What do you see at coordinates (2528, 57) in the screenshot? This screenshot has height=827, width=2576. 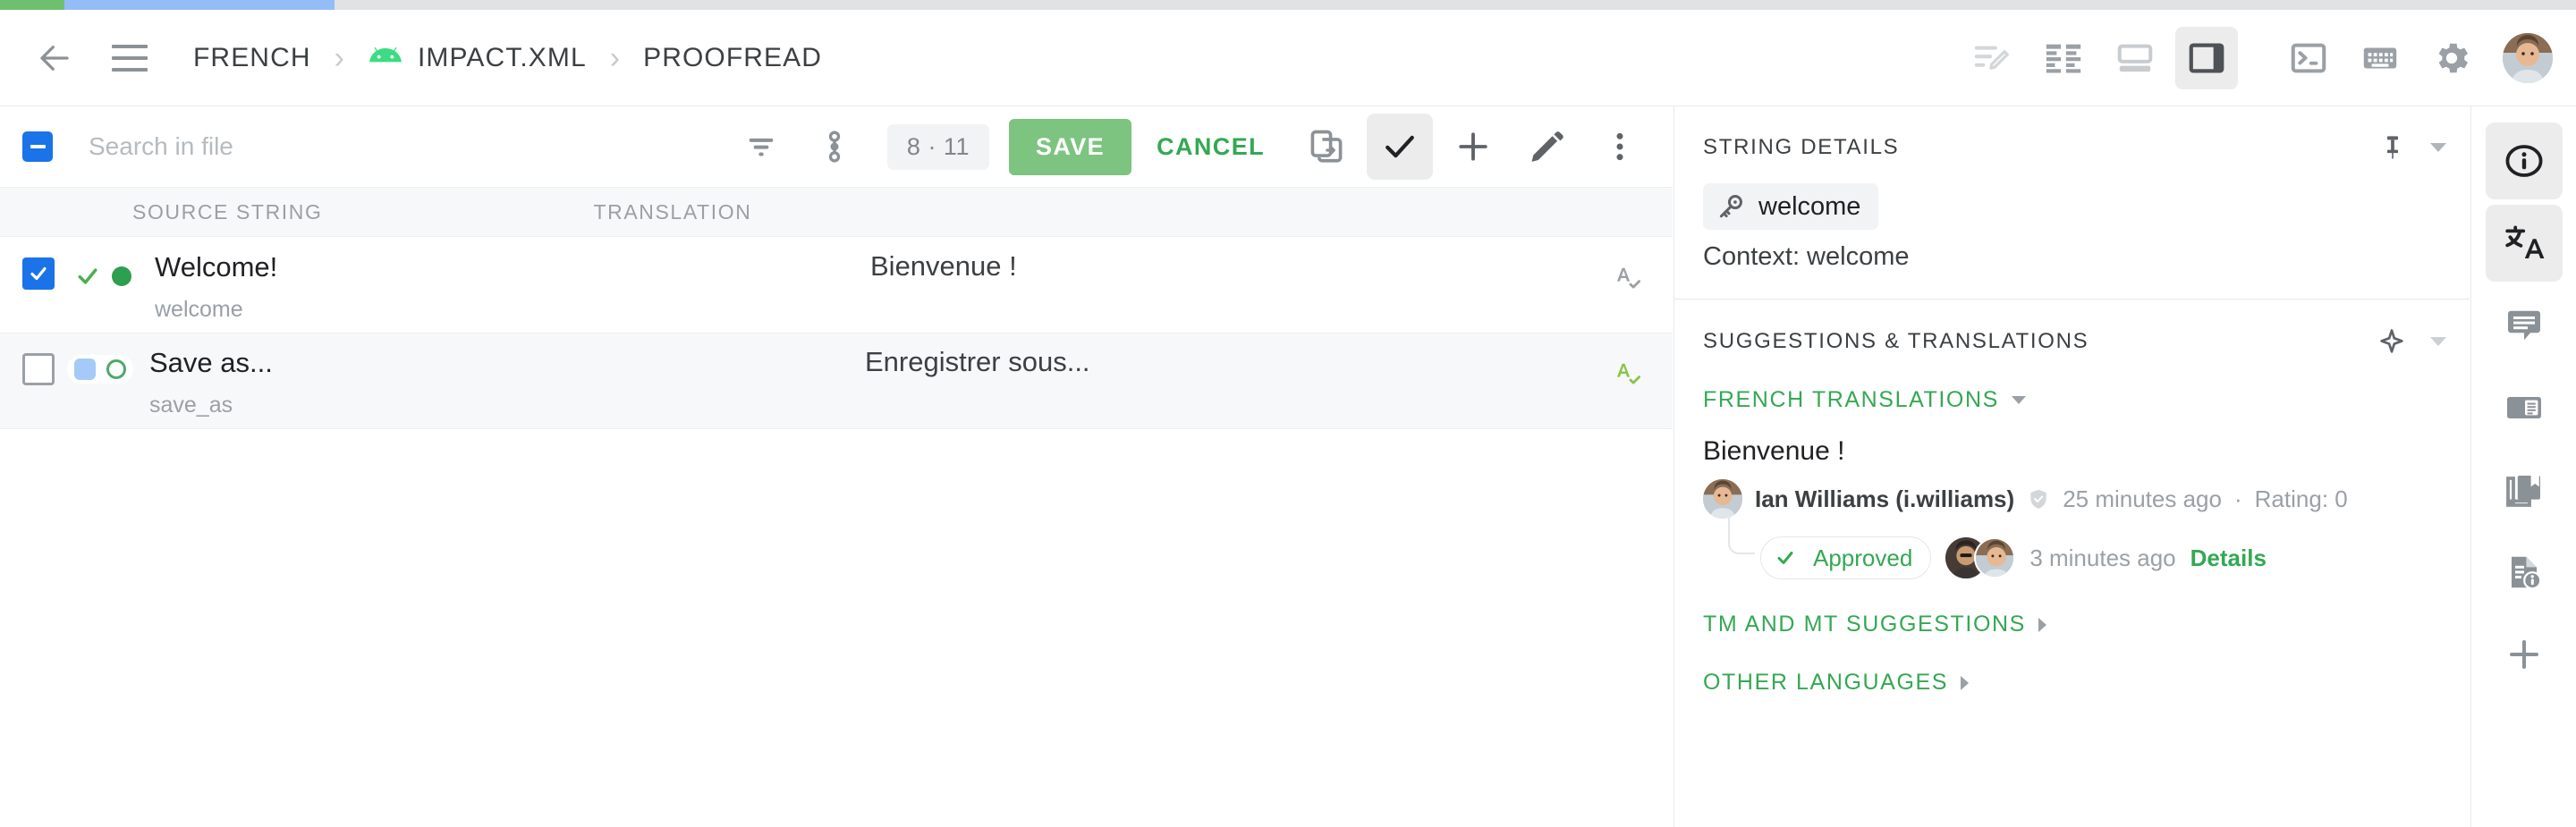 I see `user-avatar` at bounding box center [2528, 57].